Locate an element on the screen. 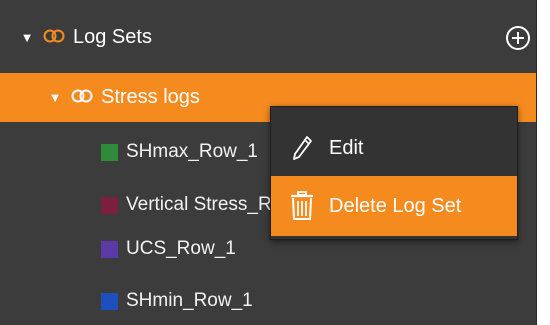 The width and height of the screenshot is (550, 325). log-item-shmax: SHmax_Row_1 is located at coordinates (179, 152).